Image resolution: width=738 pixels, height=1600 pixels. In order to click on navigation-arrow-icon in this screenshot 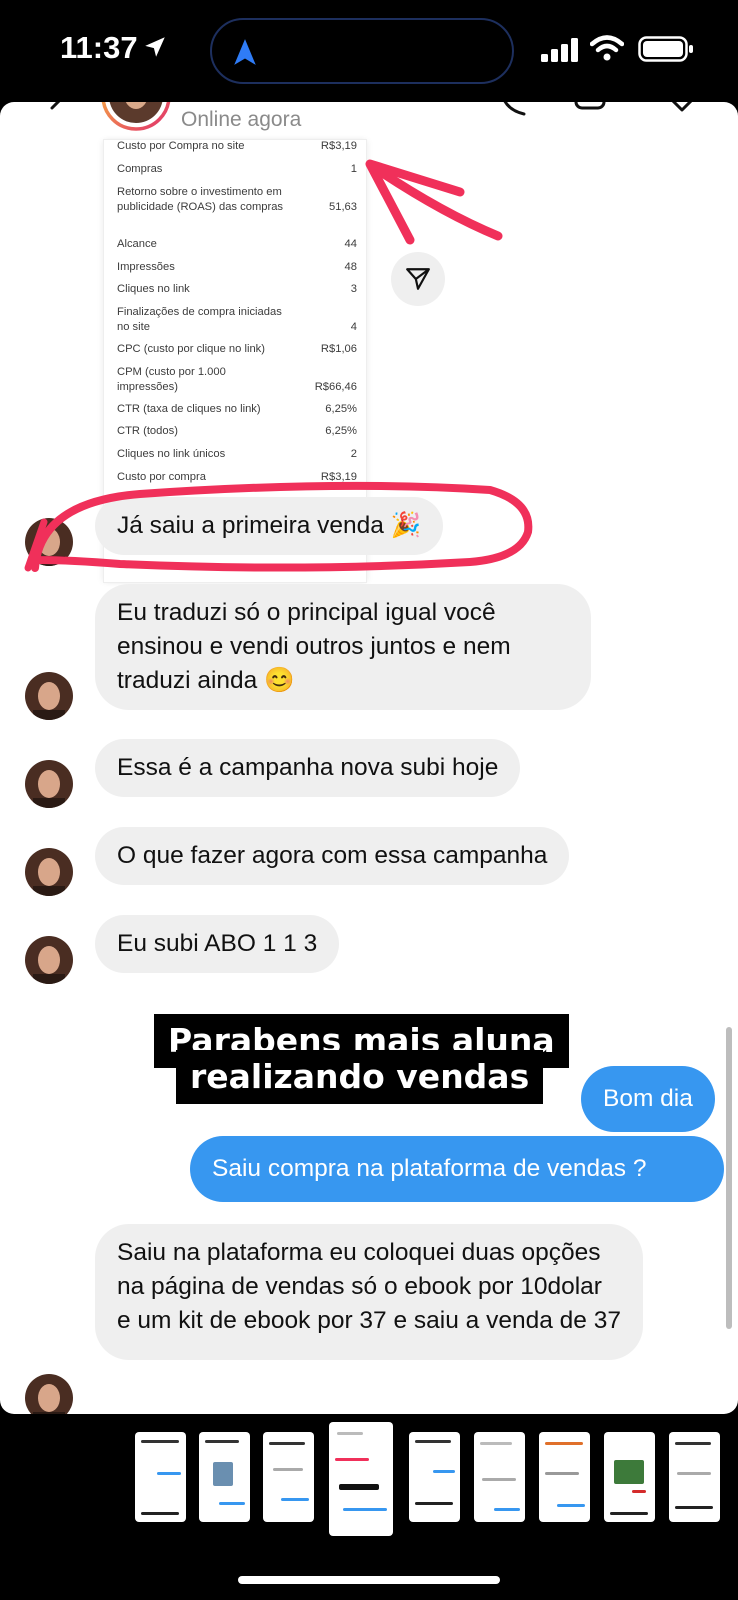, I will do `click(245, 52)`.